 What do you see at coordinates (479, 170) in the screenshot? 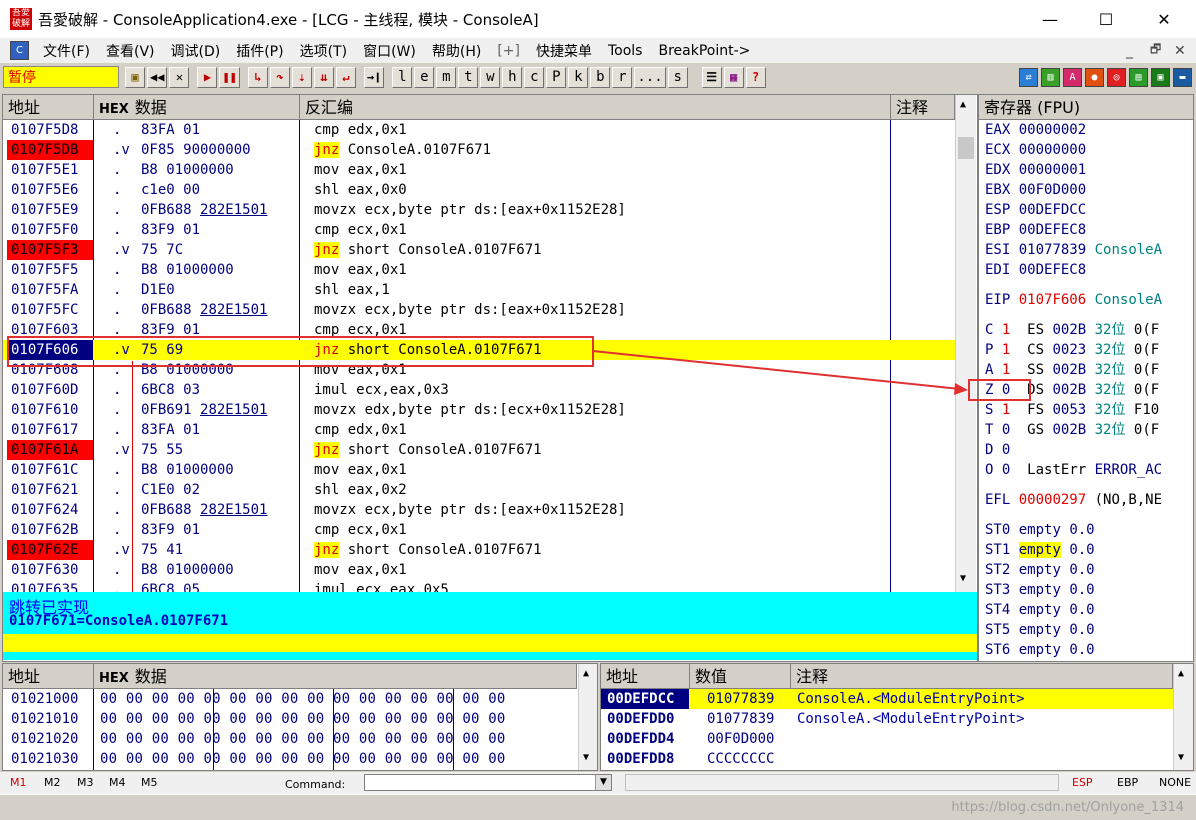
I see `disasm-row: 0107F5E1. B8 01000000 mov eax,0x1` at bounding box center [479, 170].